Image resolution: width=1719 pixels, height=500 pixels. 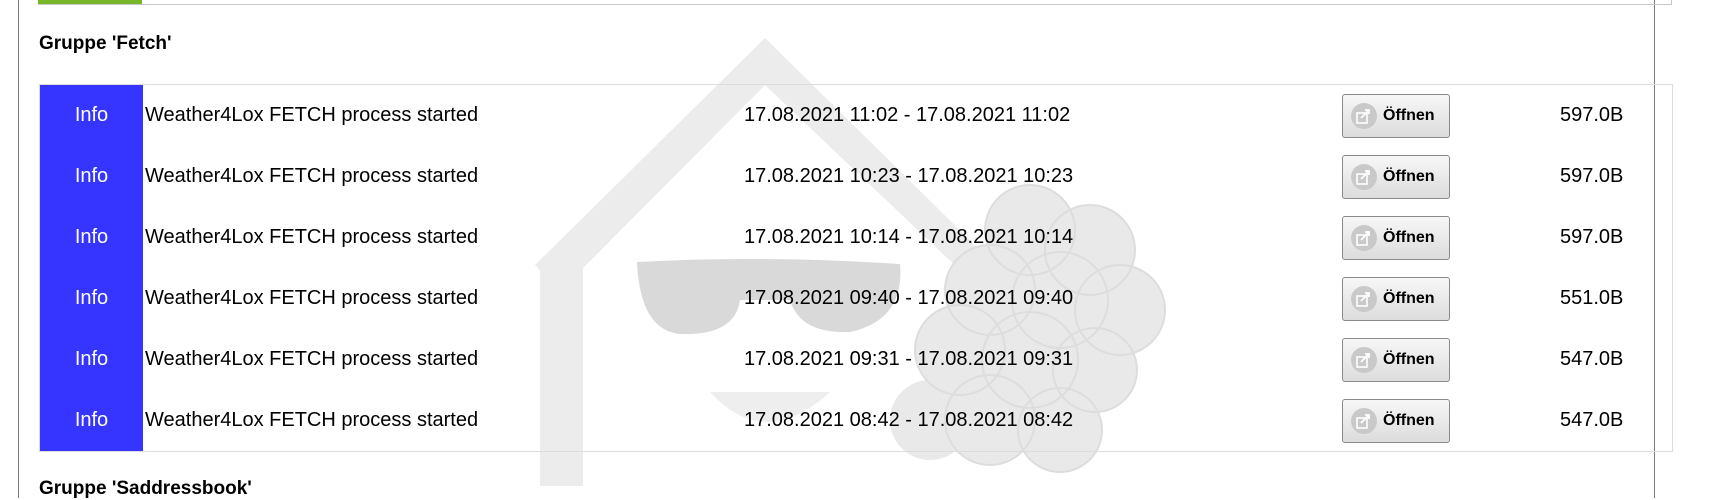 What do you see at coordinates (907, 115) in the screenshot?
I see `log-time-range: 17.08.2021 11:02 - 17.08.2021 11:02` at bounding box center [907, 115].